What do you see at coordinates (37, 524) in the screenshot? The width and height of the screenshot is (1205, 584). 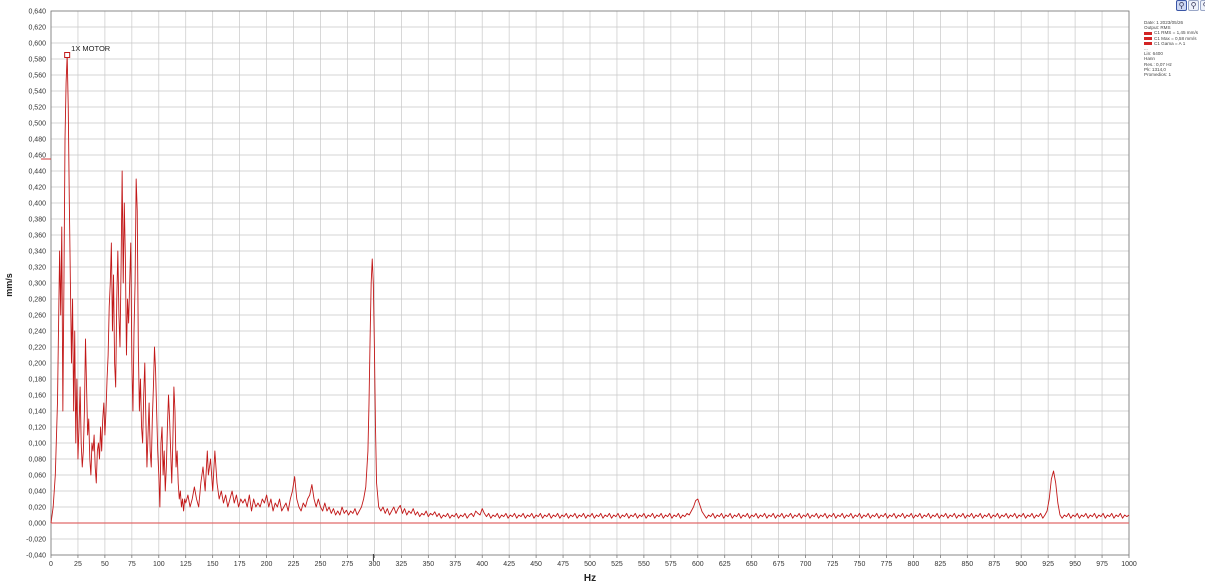 I see `y-tick-label: 0,000` at bounding box center [37, 524].